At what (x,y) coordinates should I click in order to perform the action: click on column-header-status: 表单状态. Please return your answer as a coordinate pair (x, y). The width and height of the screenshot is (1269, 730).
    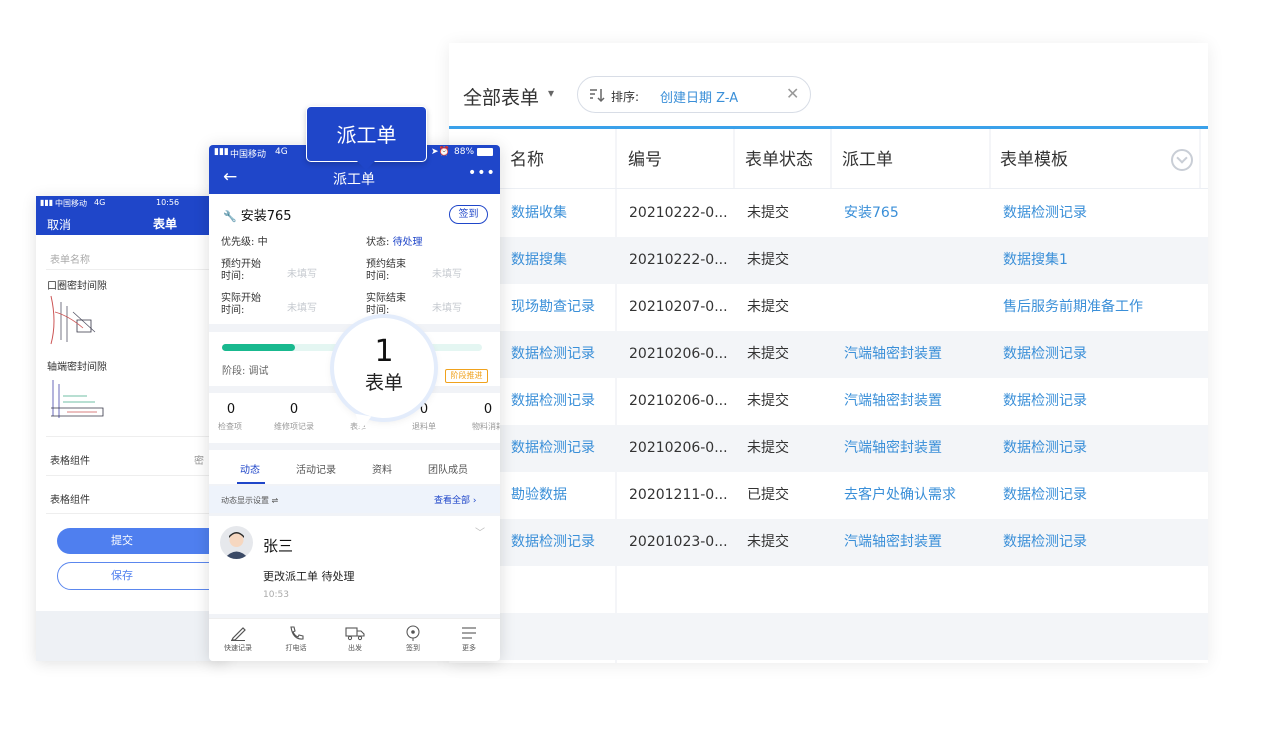
    Looking at the image, I should click on (779, 159).